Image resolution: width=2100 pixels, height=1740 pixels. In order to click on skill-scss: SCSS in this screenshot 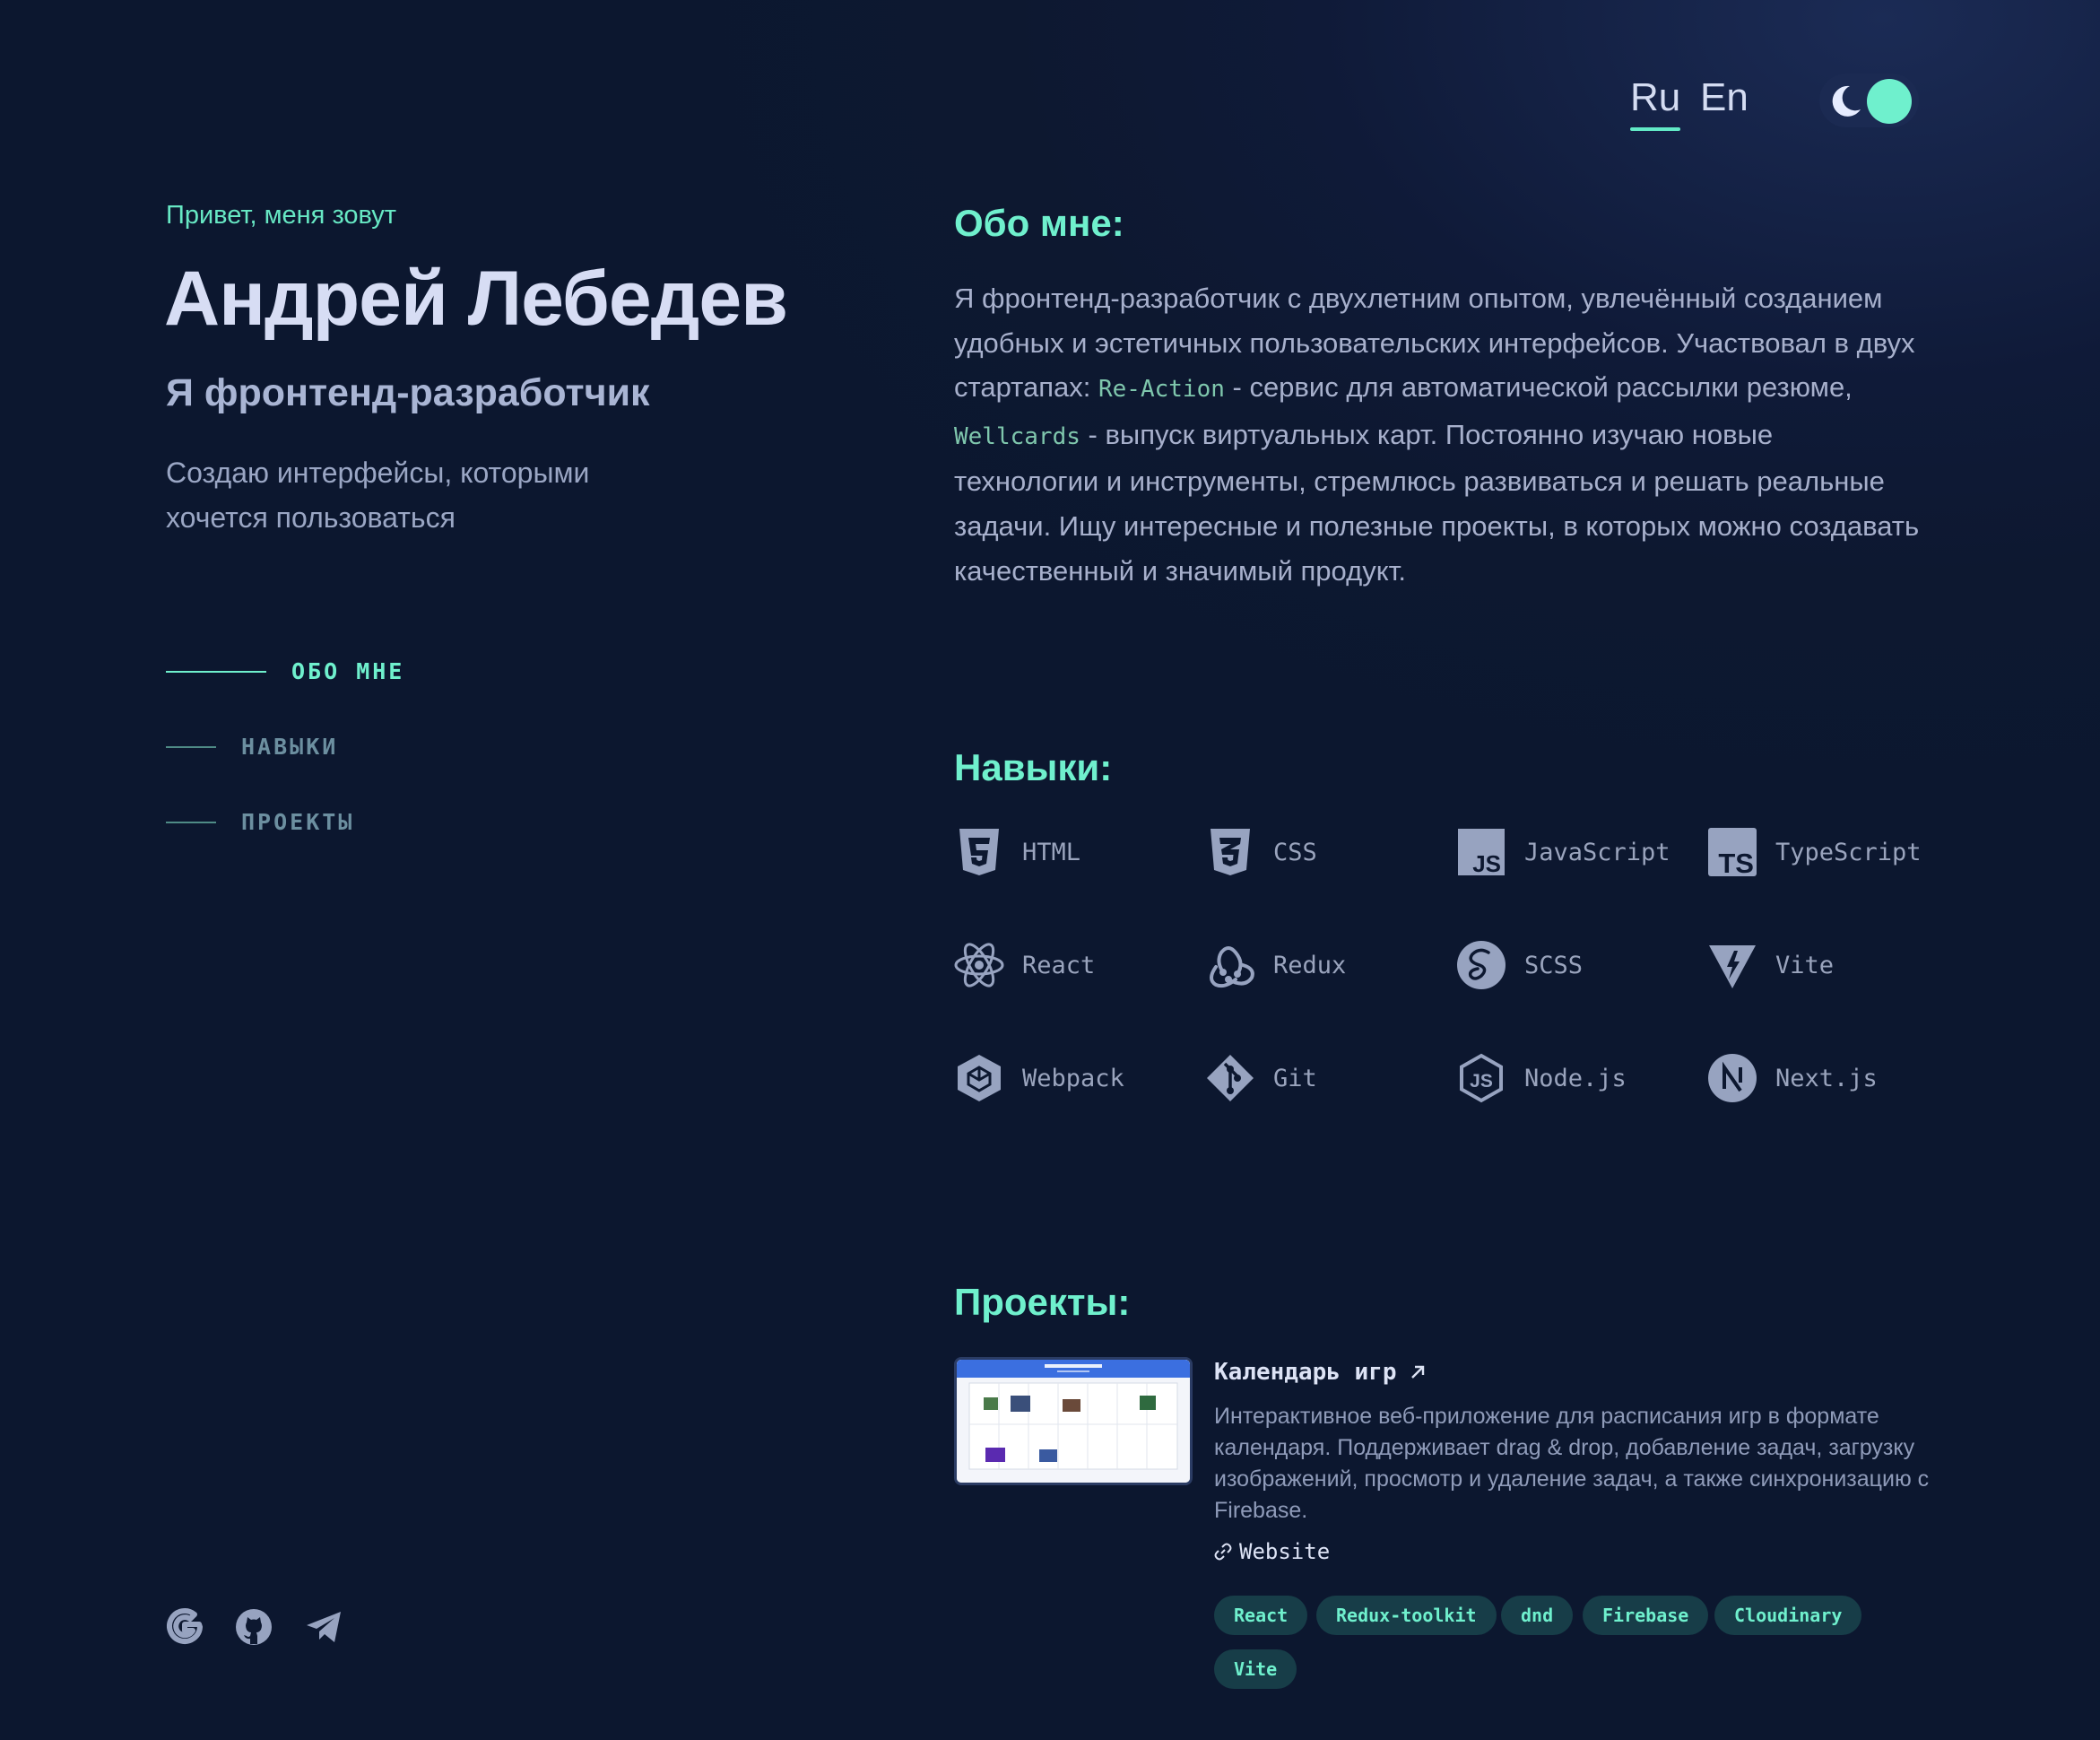, I will do `click(1519, 965)`.